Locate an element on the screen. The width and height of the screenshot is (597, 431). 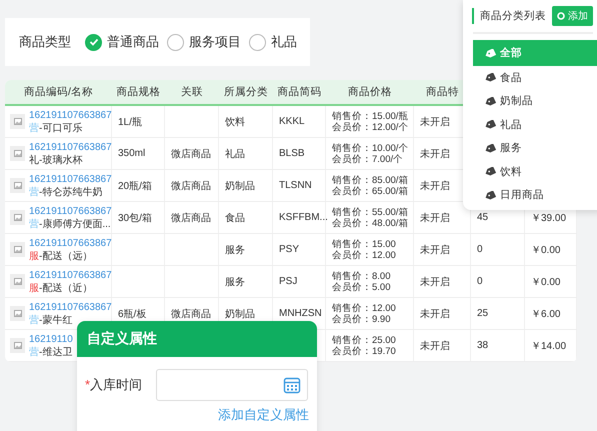
price-text: 销售价：12.00 is located at coordinates (364, 308).